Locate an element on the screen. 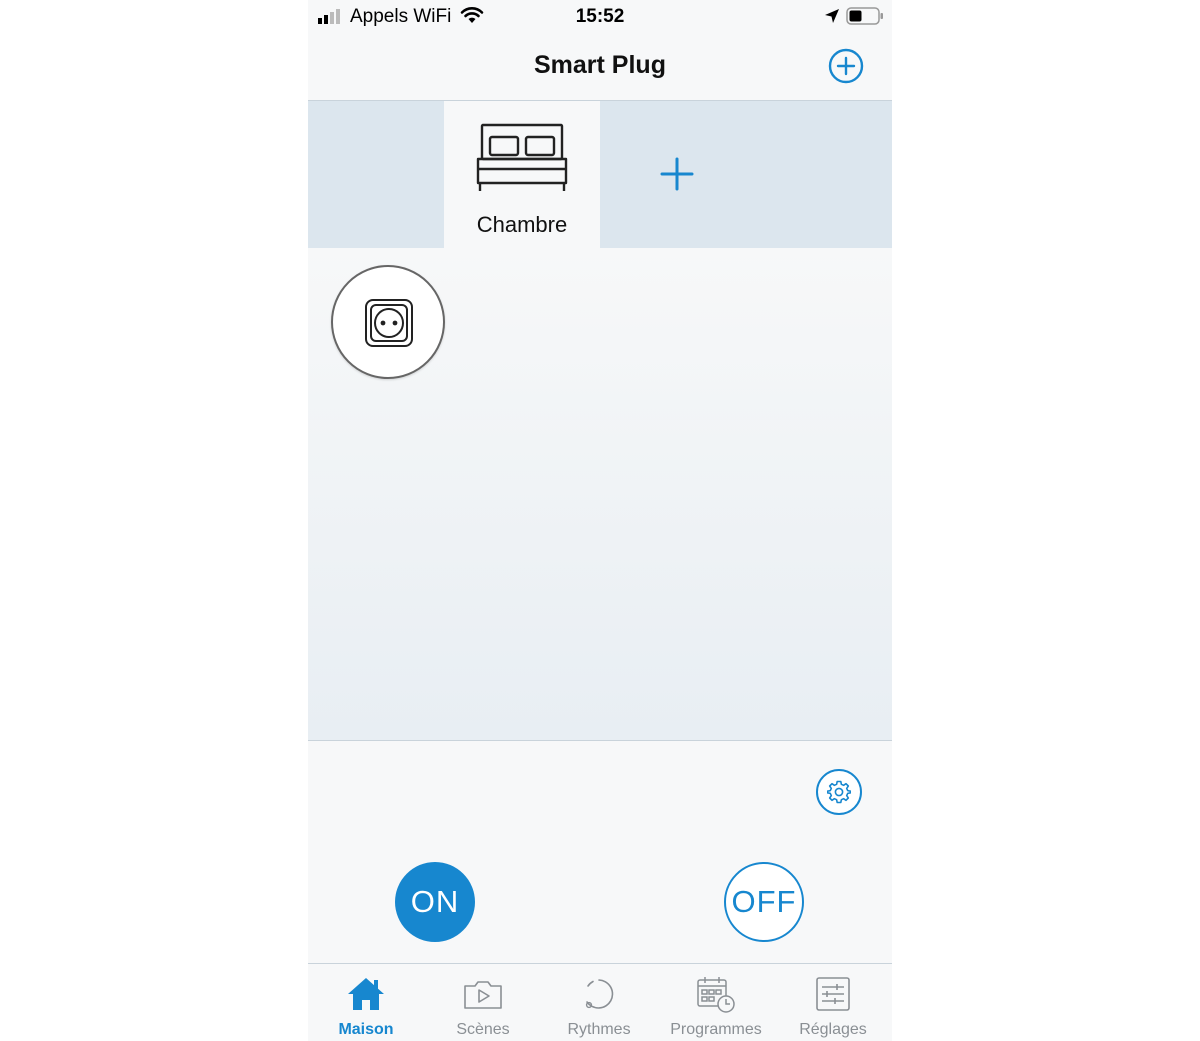 This screenshot has width=1200, height=1041. bed-icon is located at coordinates (522, 157).